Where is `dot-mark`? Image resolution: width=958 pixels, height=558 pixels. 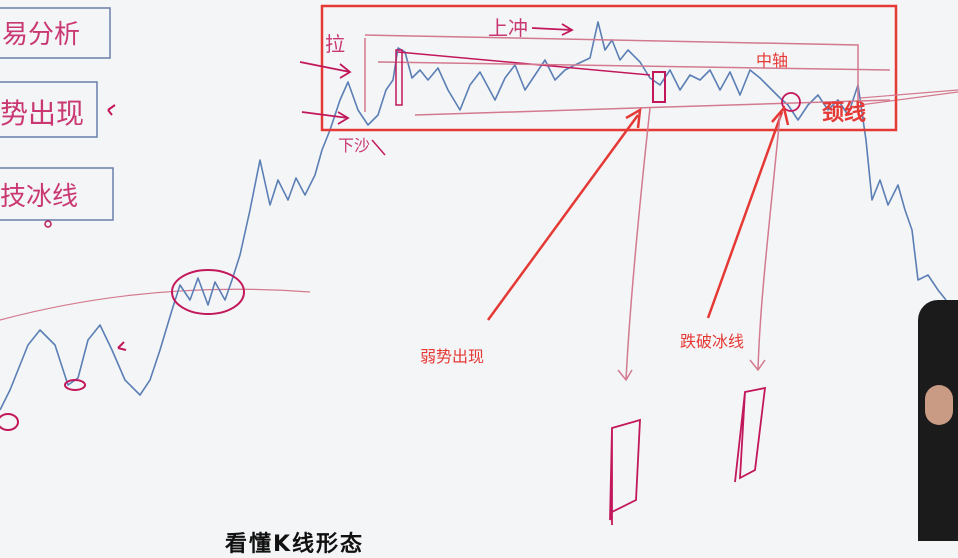 dot-mark is located at coordinates (48, 224).